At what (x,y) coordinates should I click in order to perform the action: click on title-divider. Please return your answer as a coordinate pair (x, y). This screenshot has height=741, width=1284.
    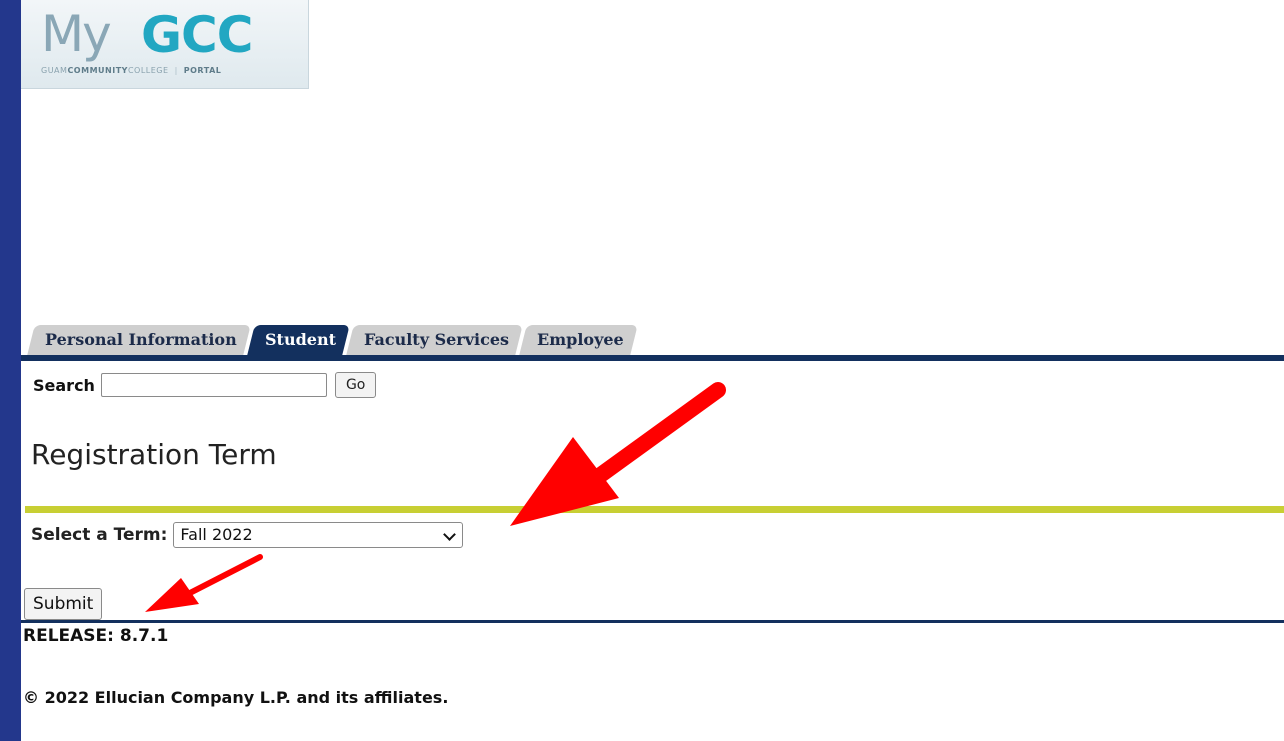
    Looking at the image, I should click on (654, 509).